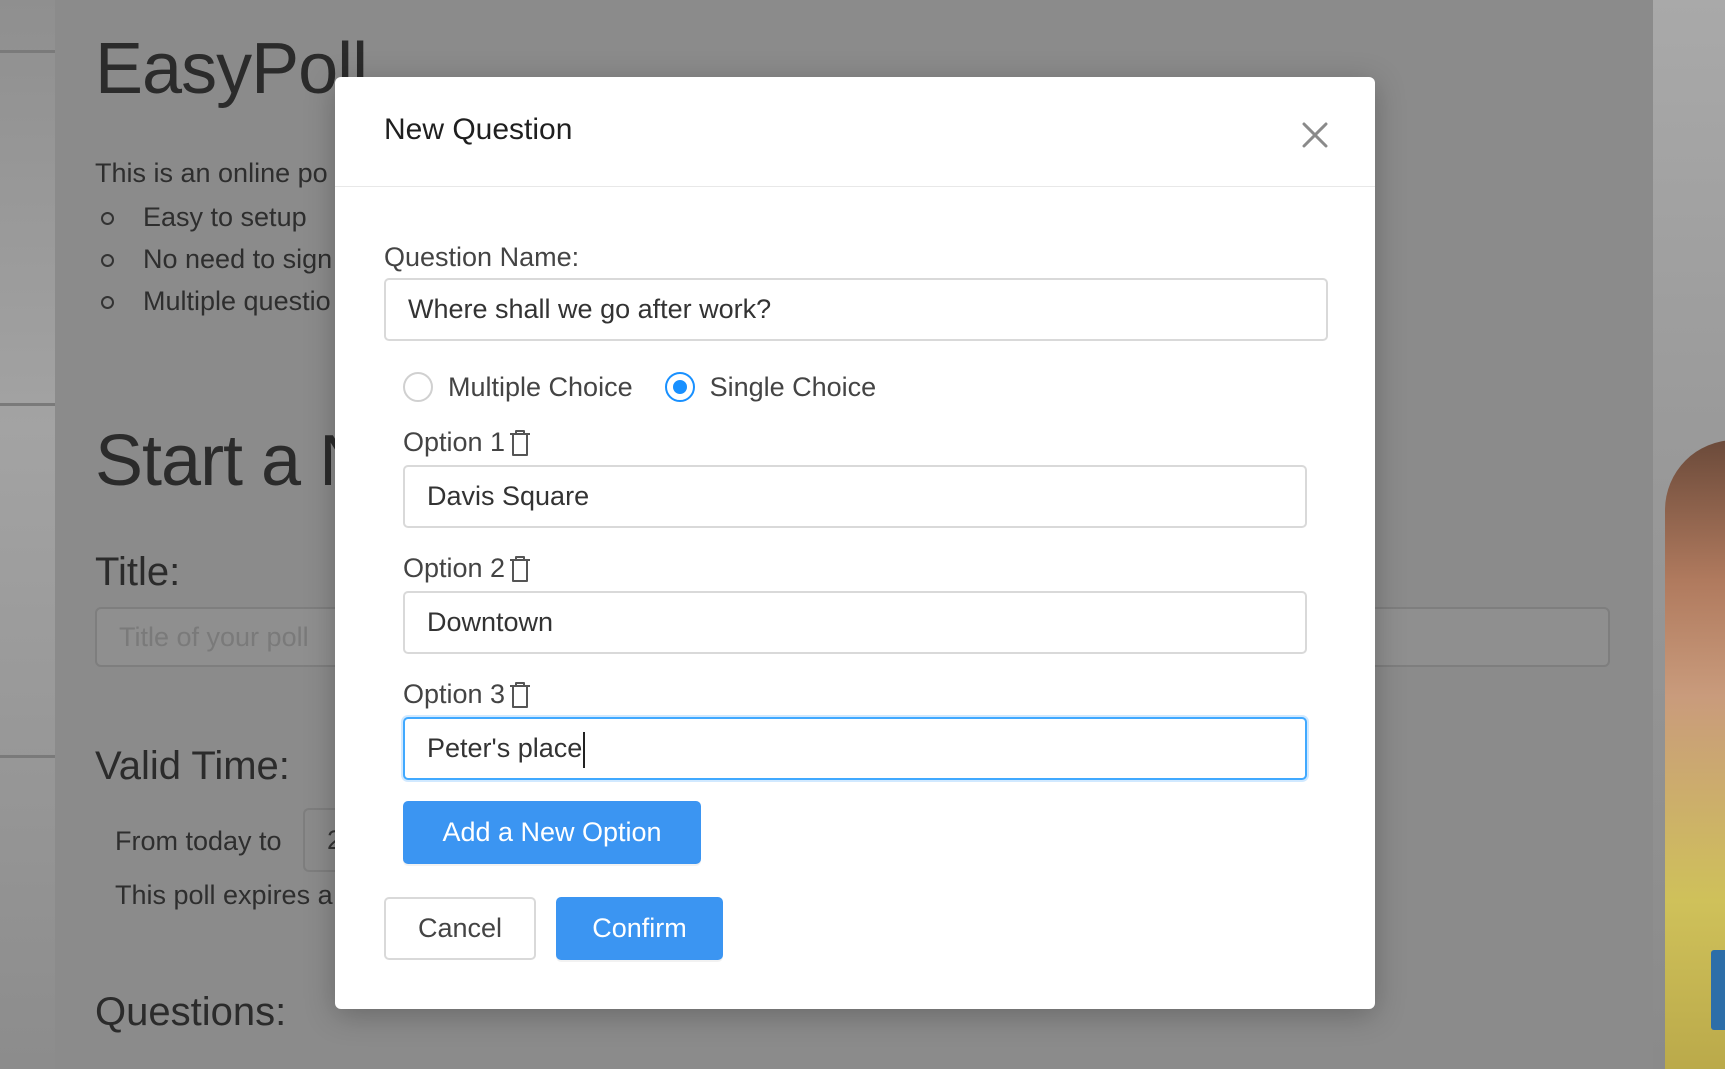 The height and width of the screenshot is (1069, 1725). What do you see at coordinates (584, 749) in the screenshot?
I see `text-caret` at bounding box center [584, 749].